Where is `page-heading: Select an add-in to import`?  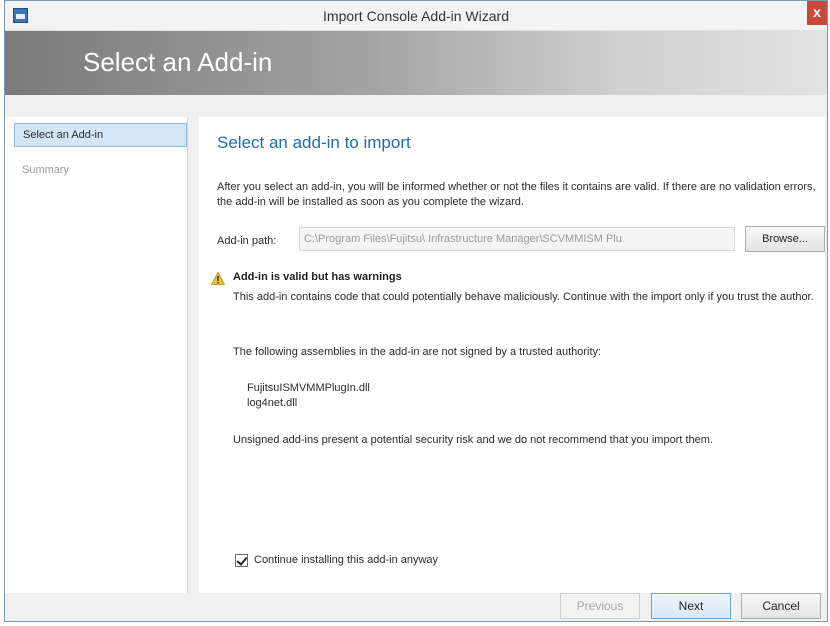 page-heading: Select an add-in to import is located at coordinates (314, 142).